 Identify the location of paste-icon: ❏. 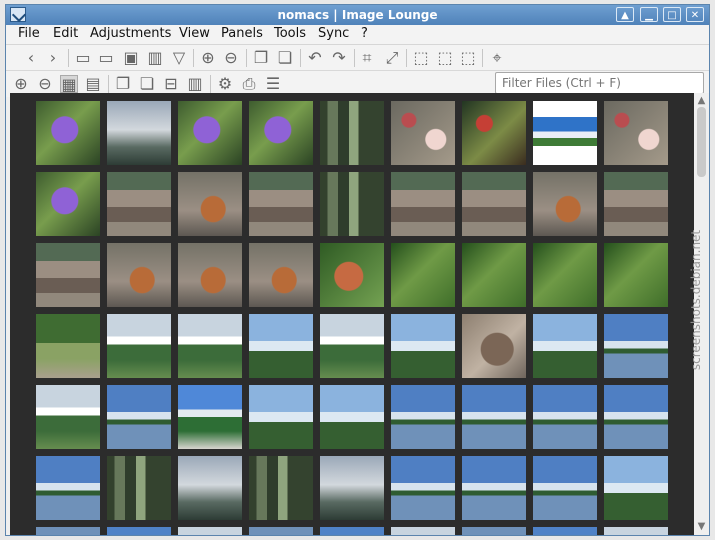
(285, 58).